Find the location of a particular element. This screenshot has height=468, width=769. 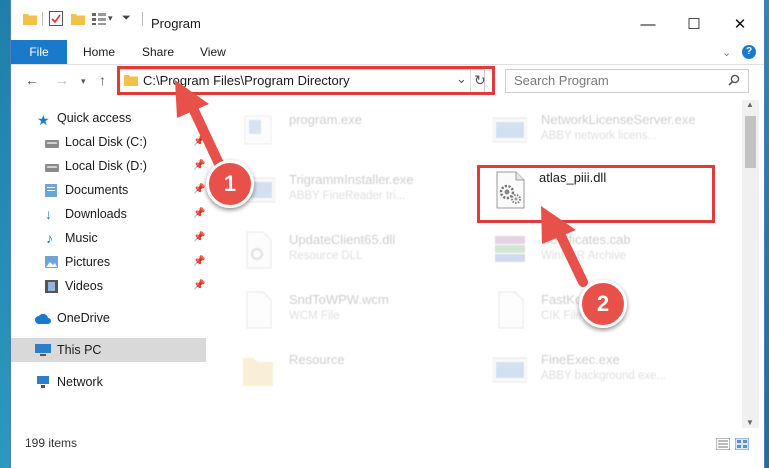

up-arrow-icon: ↑ is located at coordinates (102, 80).